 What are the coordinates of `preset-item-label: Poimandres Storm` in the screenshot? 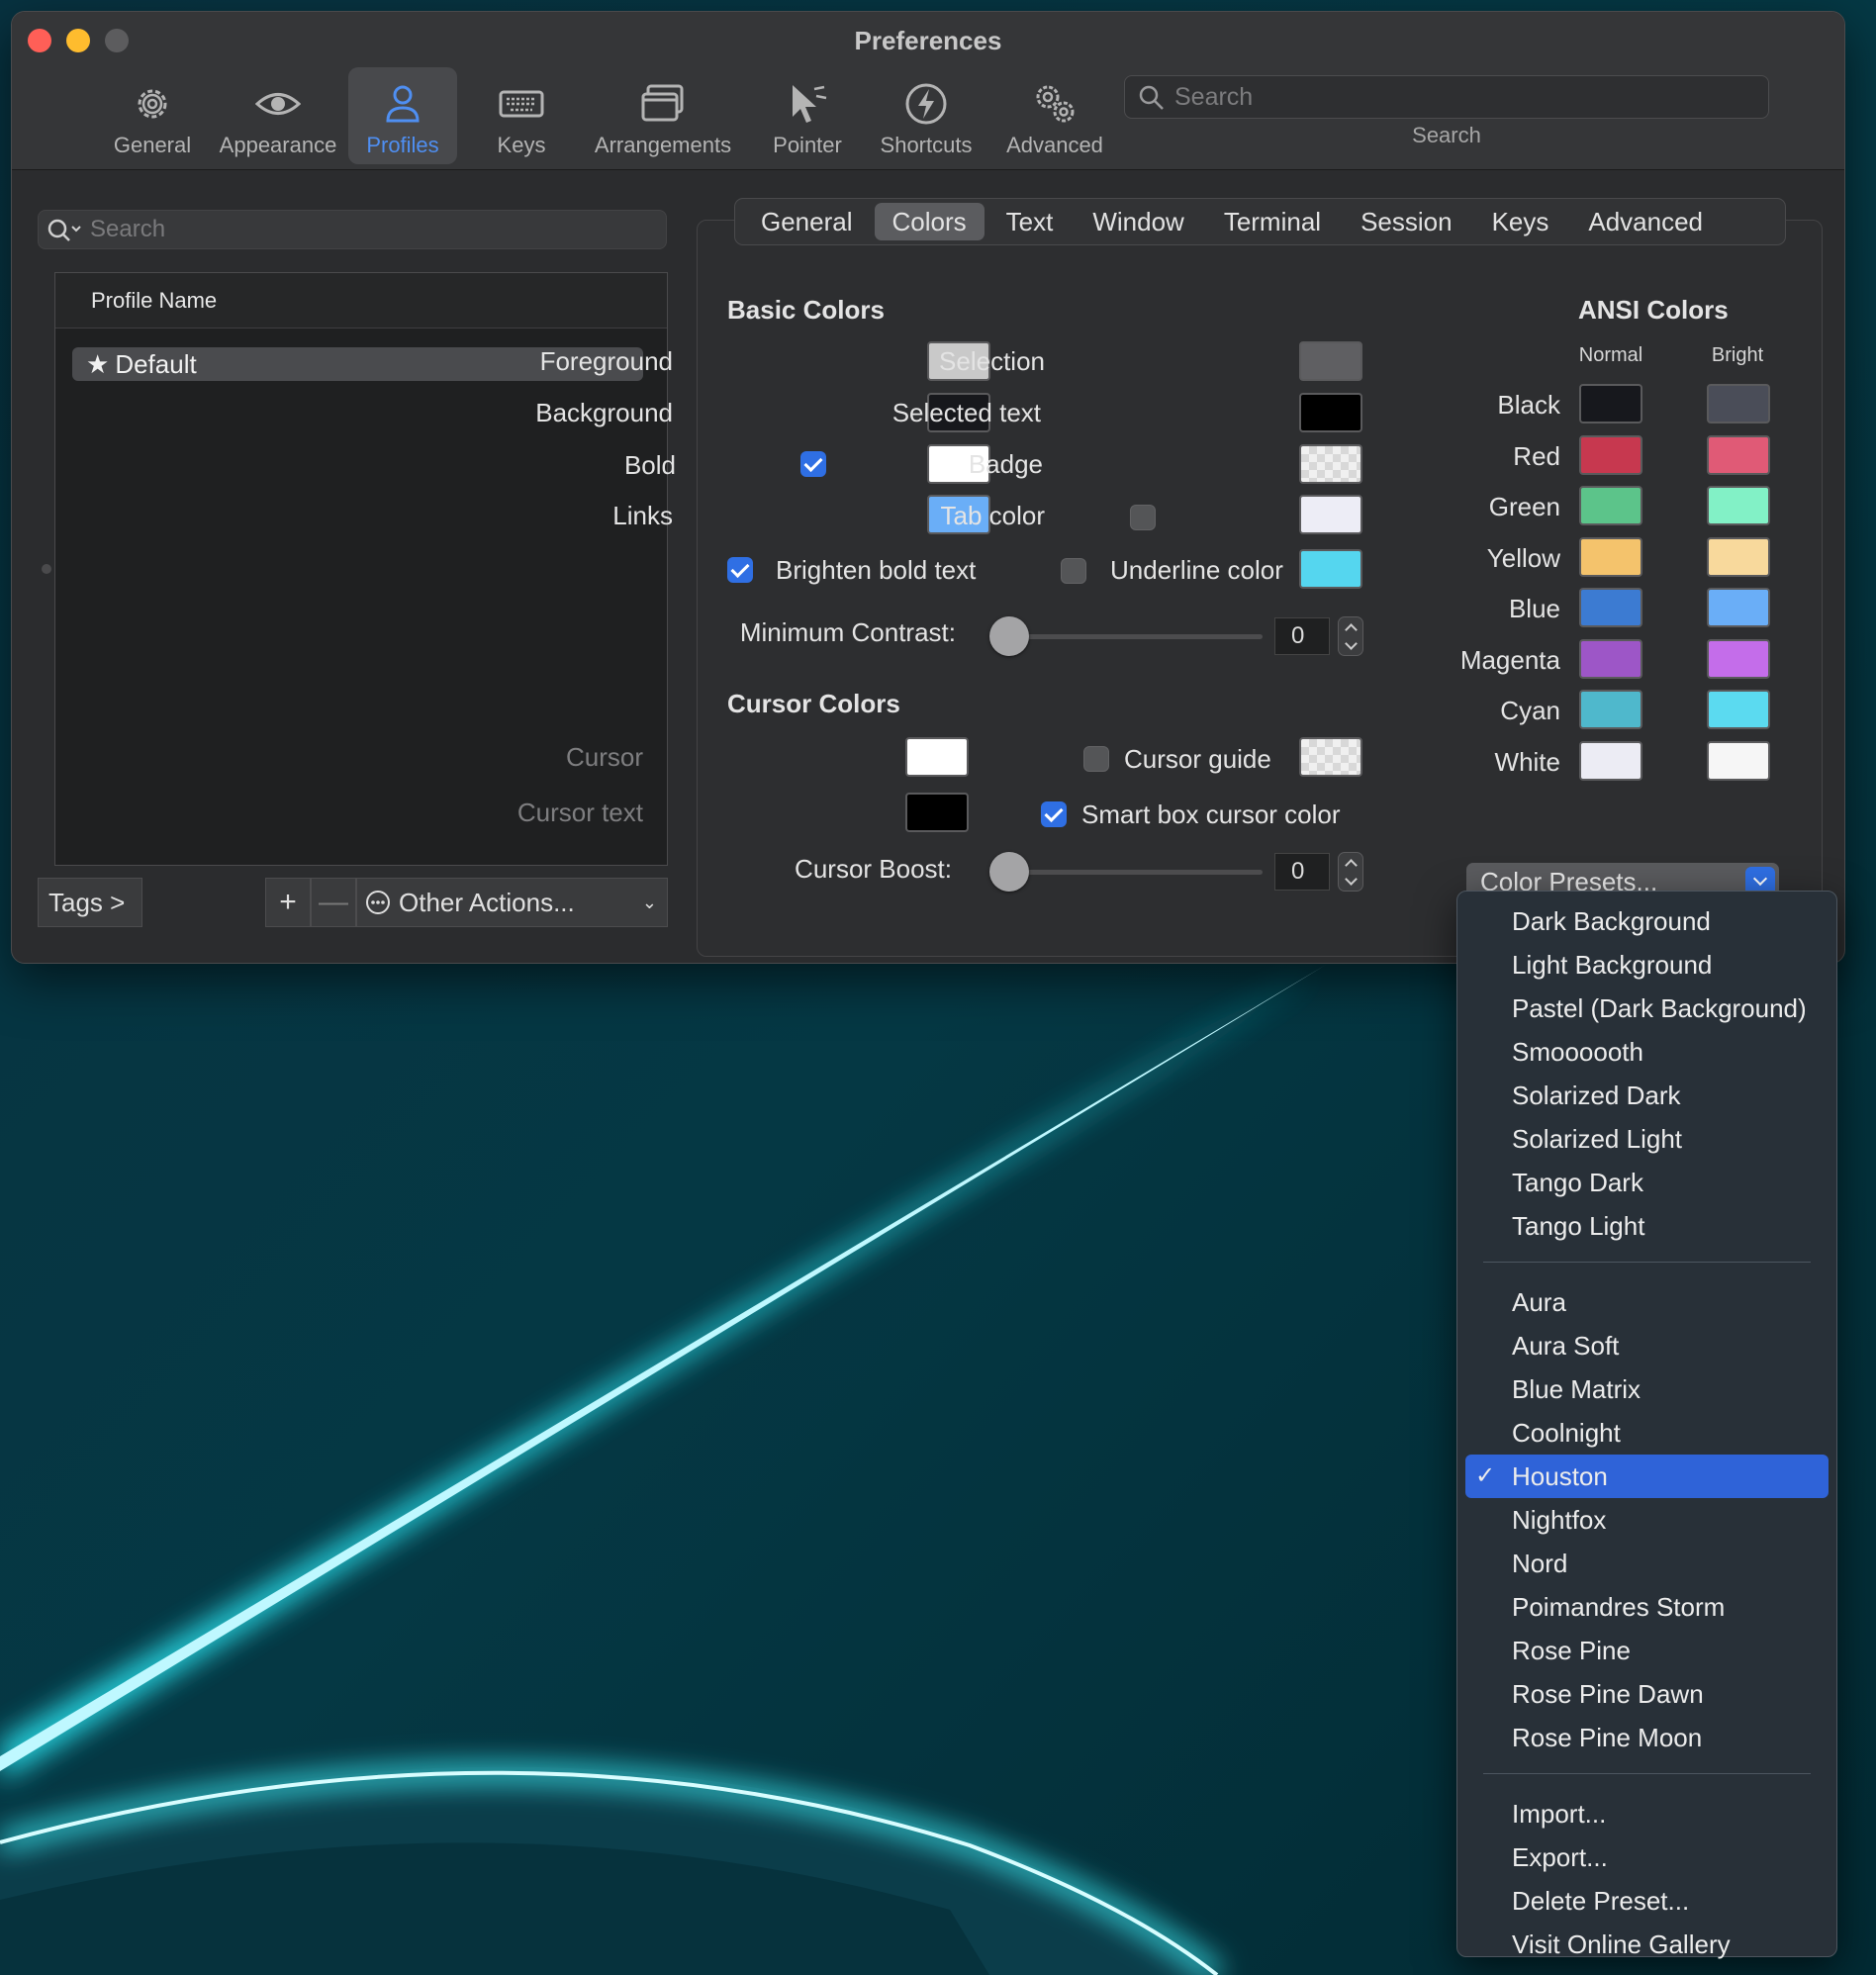 It's located at (1619, 1607).